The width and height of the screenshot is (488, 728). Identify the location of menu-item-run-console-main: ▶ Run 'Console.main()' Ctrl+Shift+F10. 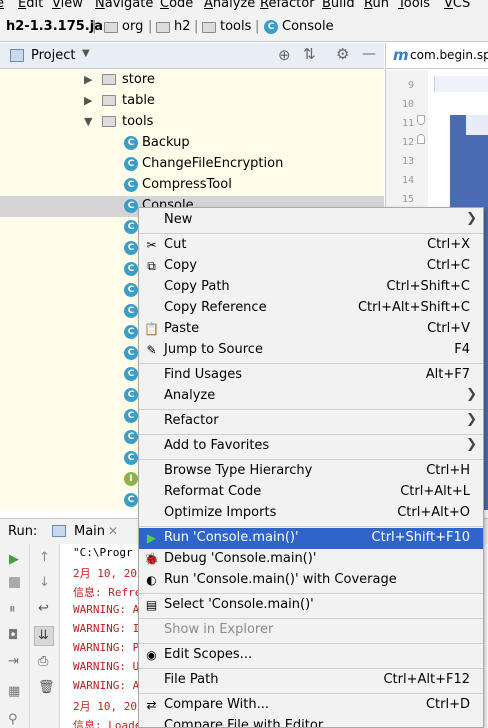
(311, 538).